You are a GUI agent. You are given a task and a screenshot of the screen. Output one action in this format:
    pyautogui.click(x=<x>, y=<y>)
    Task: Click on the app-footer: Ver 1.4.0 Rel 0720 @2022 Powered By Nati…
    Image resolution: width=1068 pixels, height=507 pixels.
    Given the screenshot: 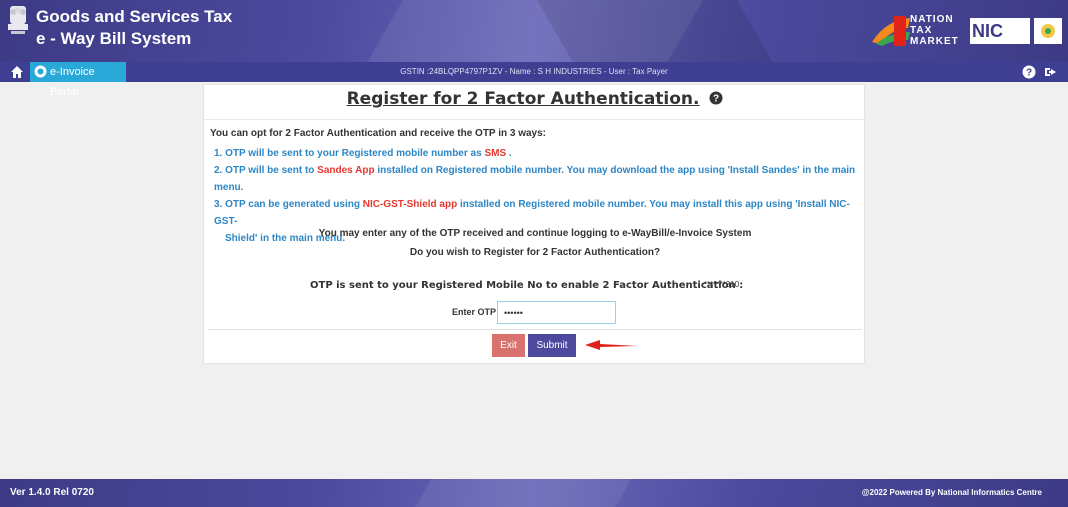 What is the action you would take?
    pyautogui.click(x=534, y=493)
    